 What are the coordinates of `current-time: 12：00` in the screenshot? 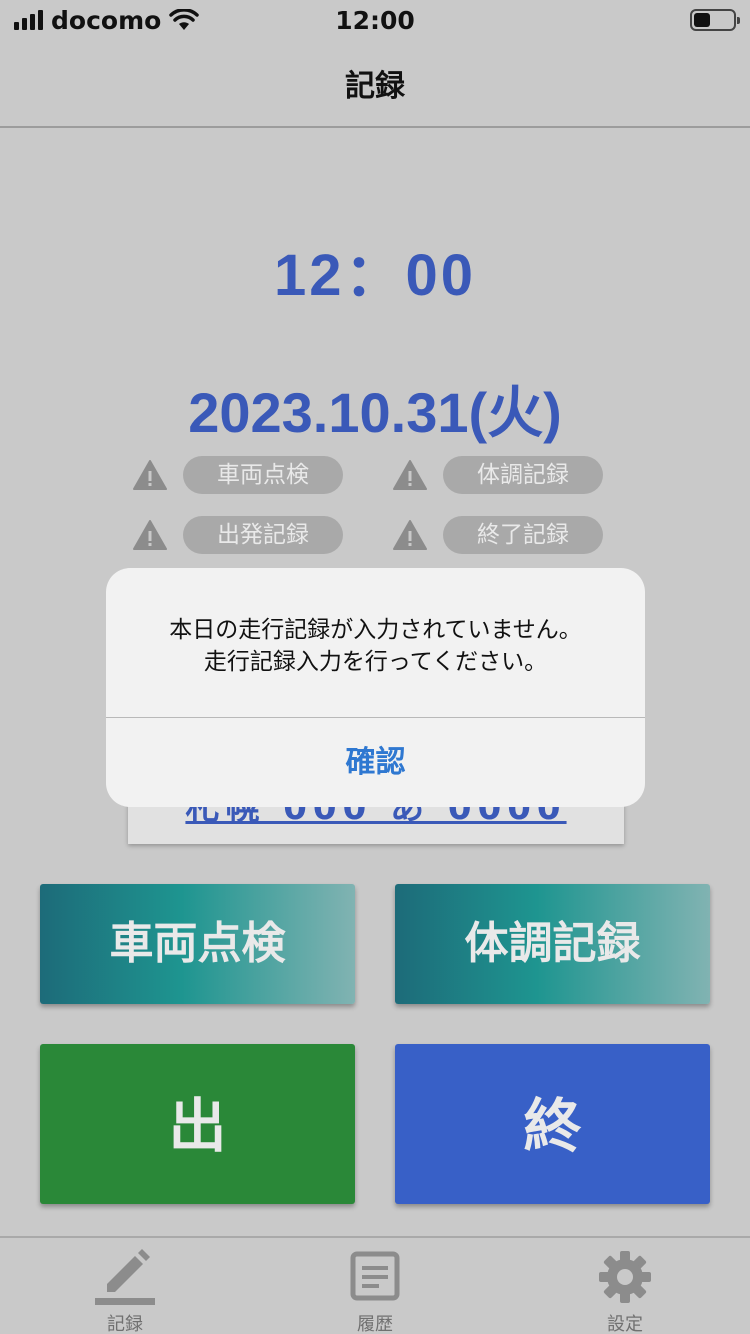 It's located at (375, 275).